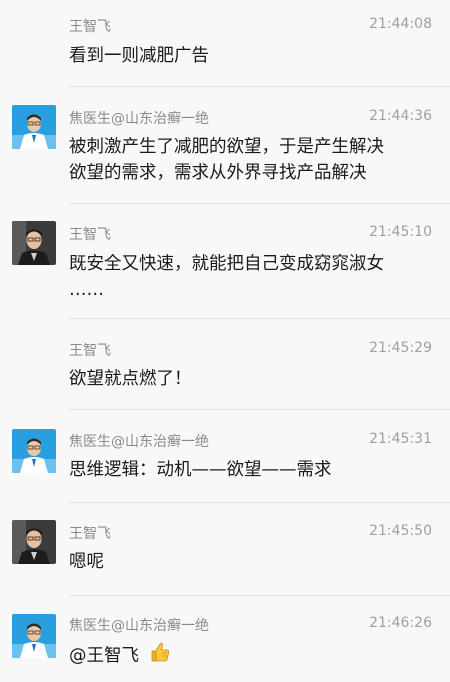 Image resolution: width=450 pixels, height=682 pixels. Describe the element at coordinates (400, 439) in the screenshot. I see `timestamp: 21:45:31` at that location.